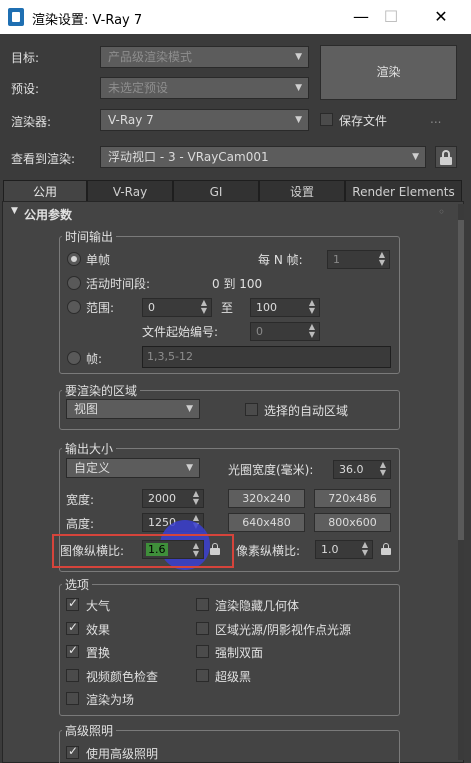  Describe the element at coordinates (202, 628) in the screenshot. I see `area-lights-checkbox` at that location.